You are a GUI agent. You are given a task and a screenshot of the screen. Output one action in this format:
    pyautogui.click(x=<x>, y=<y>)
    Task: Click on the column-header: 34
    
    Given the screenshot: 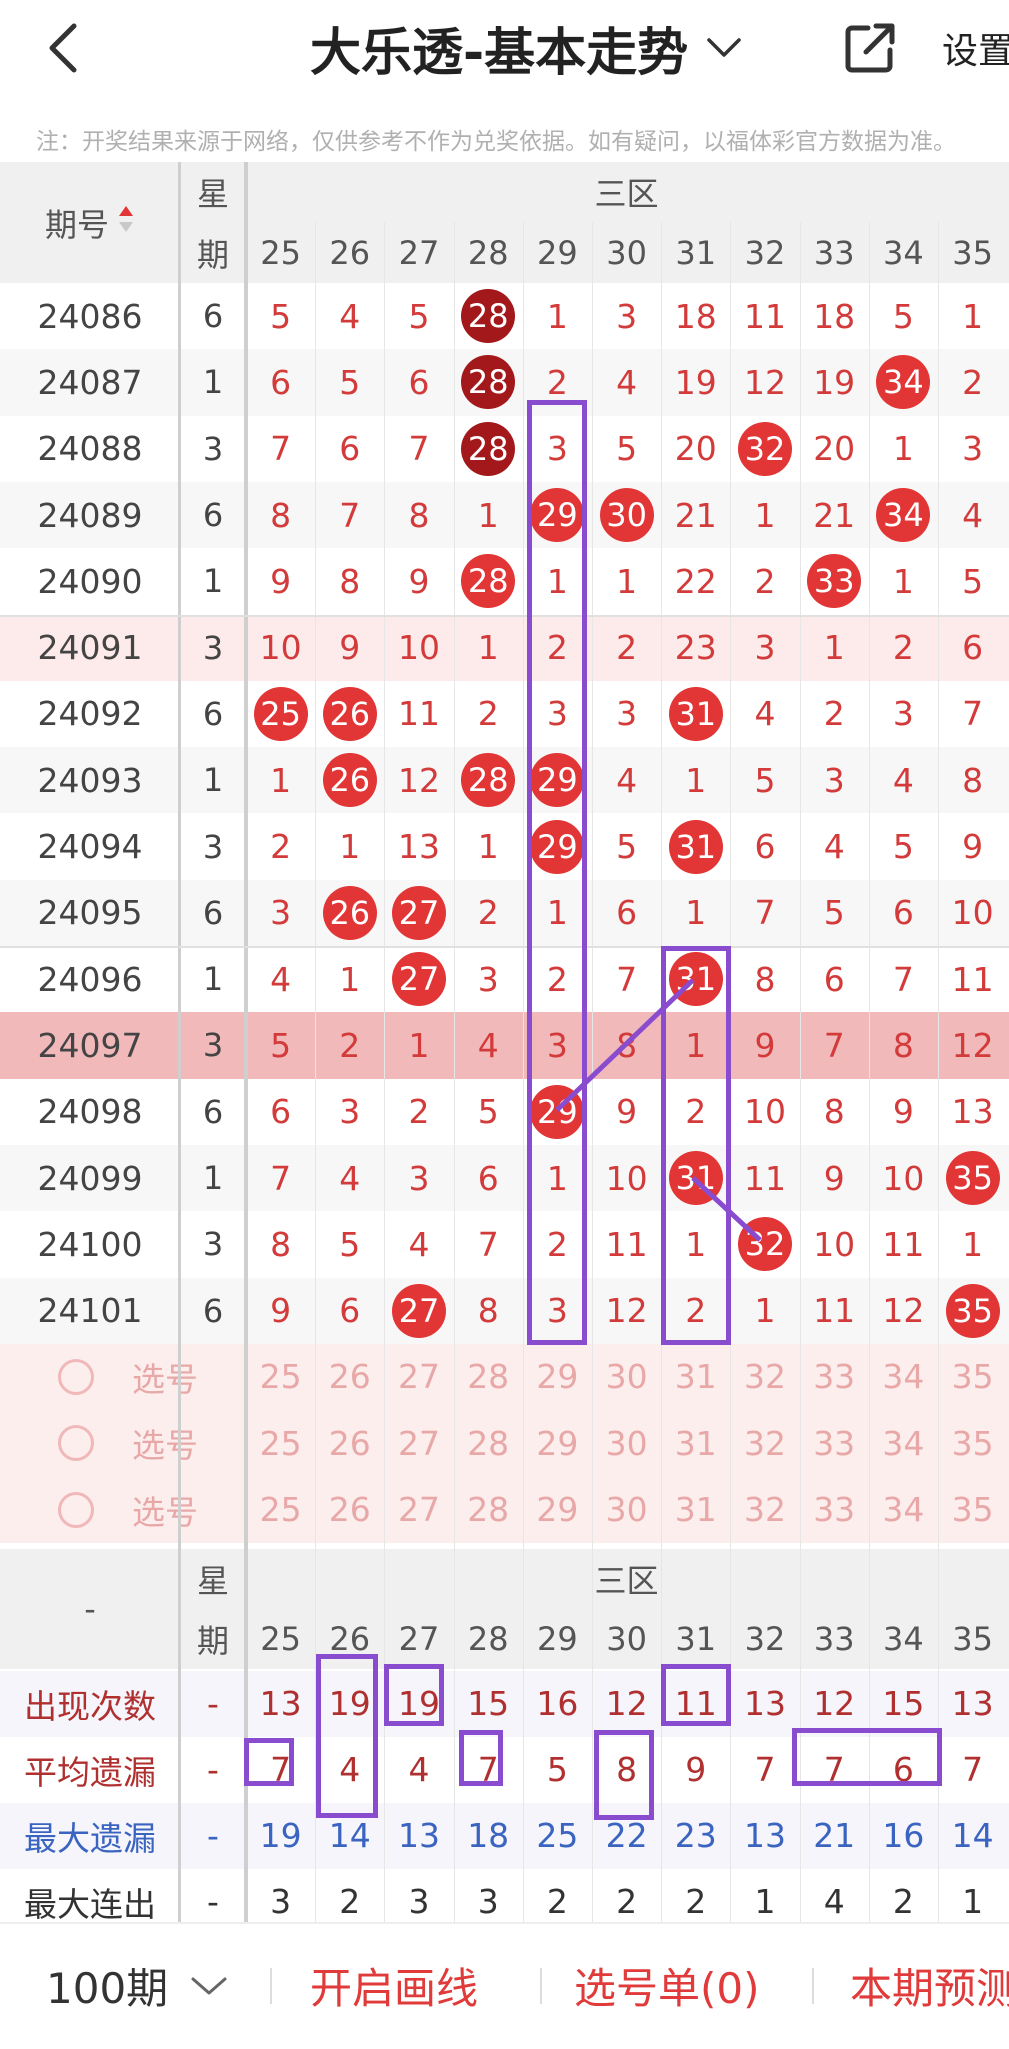 What is the action you would take?
    pyautogui.click(x=903, y=1638)
    